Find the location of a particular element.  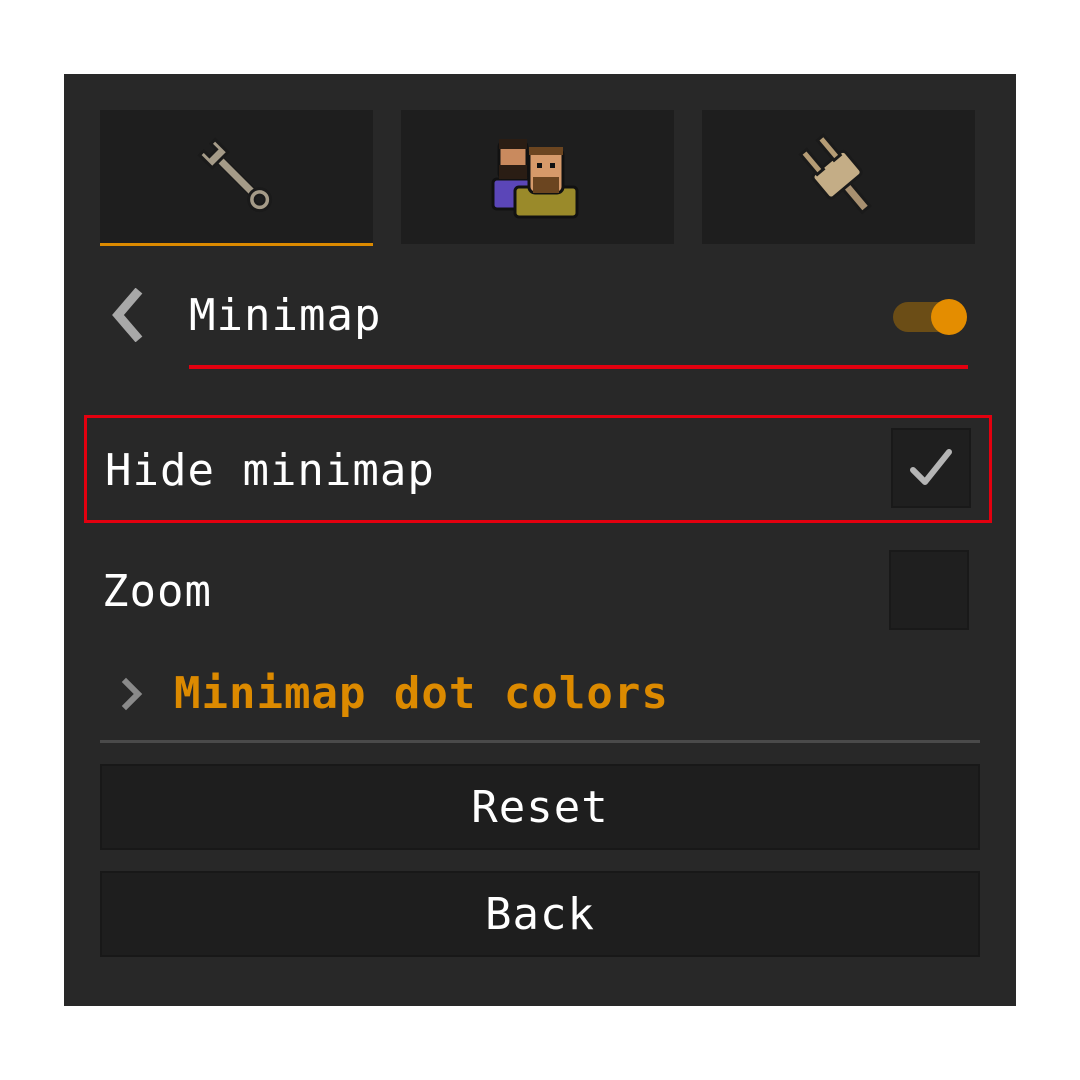

wrench-icon is located at coordinates (234, 175).